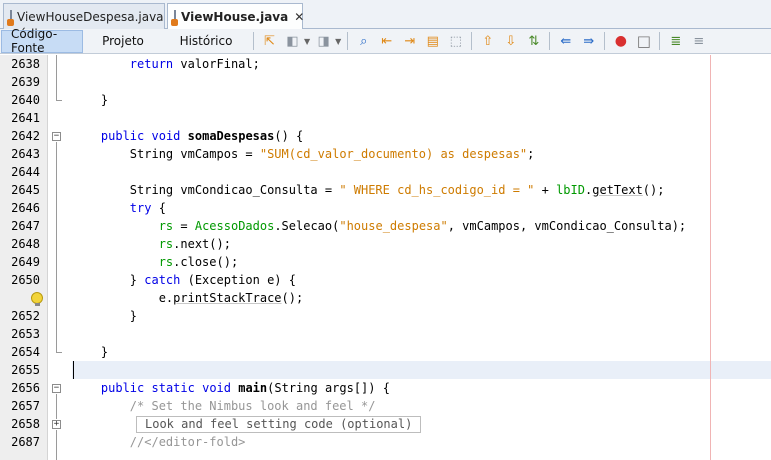 The image size is (771, 460). Describe the element at coordinates (25, 154) in the screenshot. I see `line-number: 2643` at that location.